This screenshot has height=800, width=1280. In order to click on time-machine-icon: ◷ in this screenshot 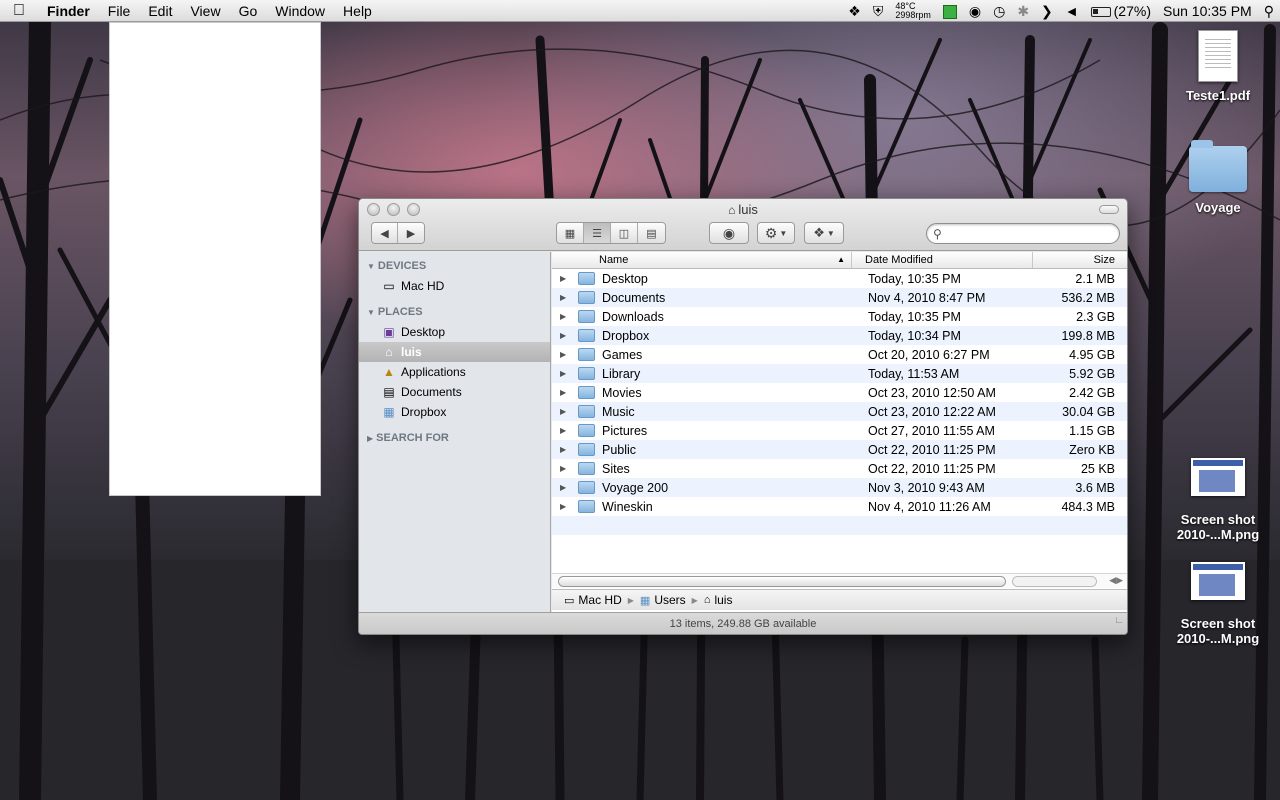, I will do `click(999, 11)`.